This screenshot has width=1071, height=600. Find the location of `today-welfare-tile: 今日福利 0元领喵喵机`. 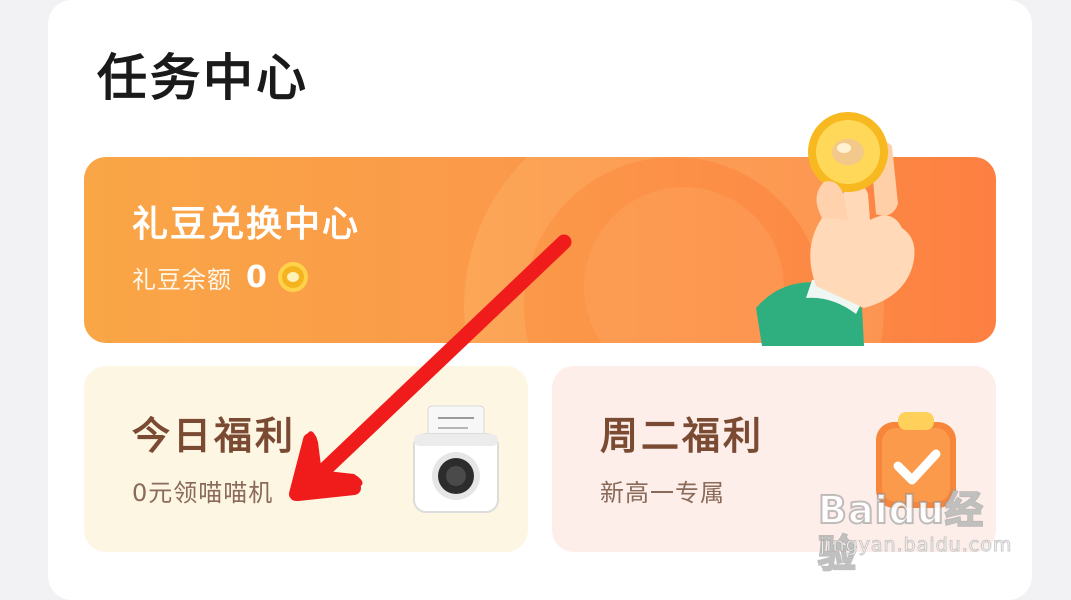

today-welfare-tile: 今日福利 0元领喵喵机 is located at coordinates (306, 459).